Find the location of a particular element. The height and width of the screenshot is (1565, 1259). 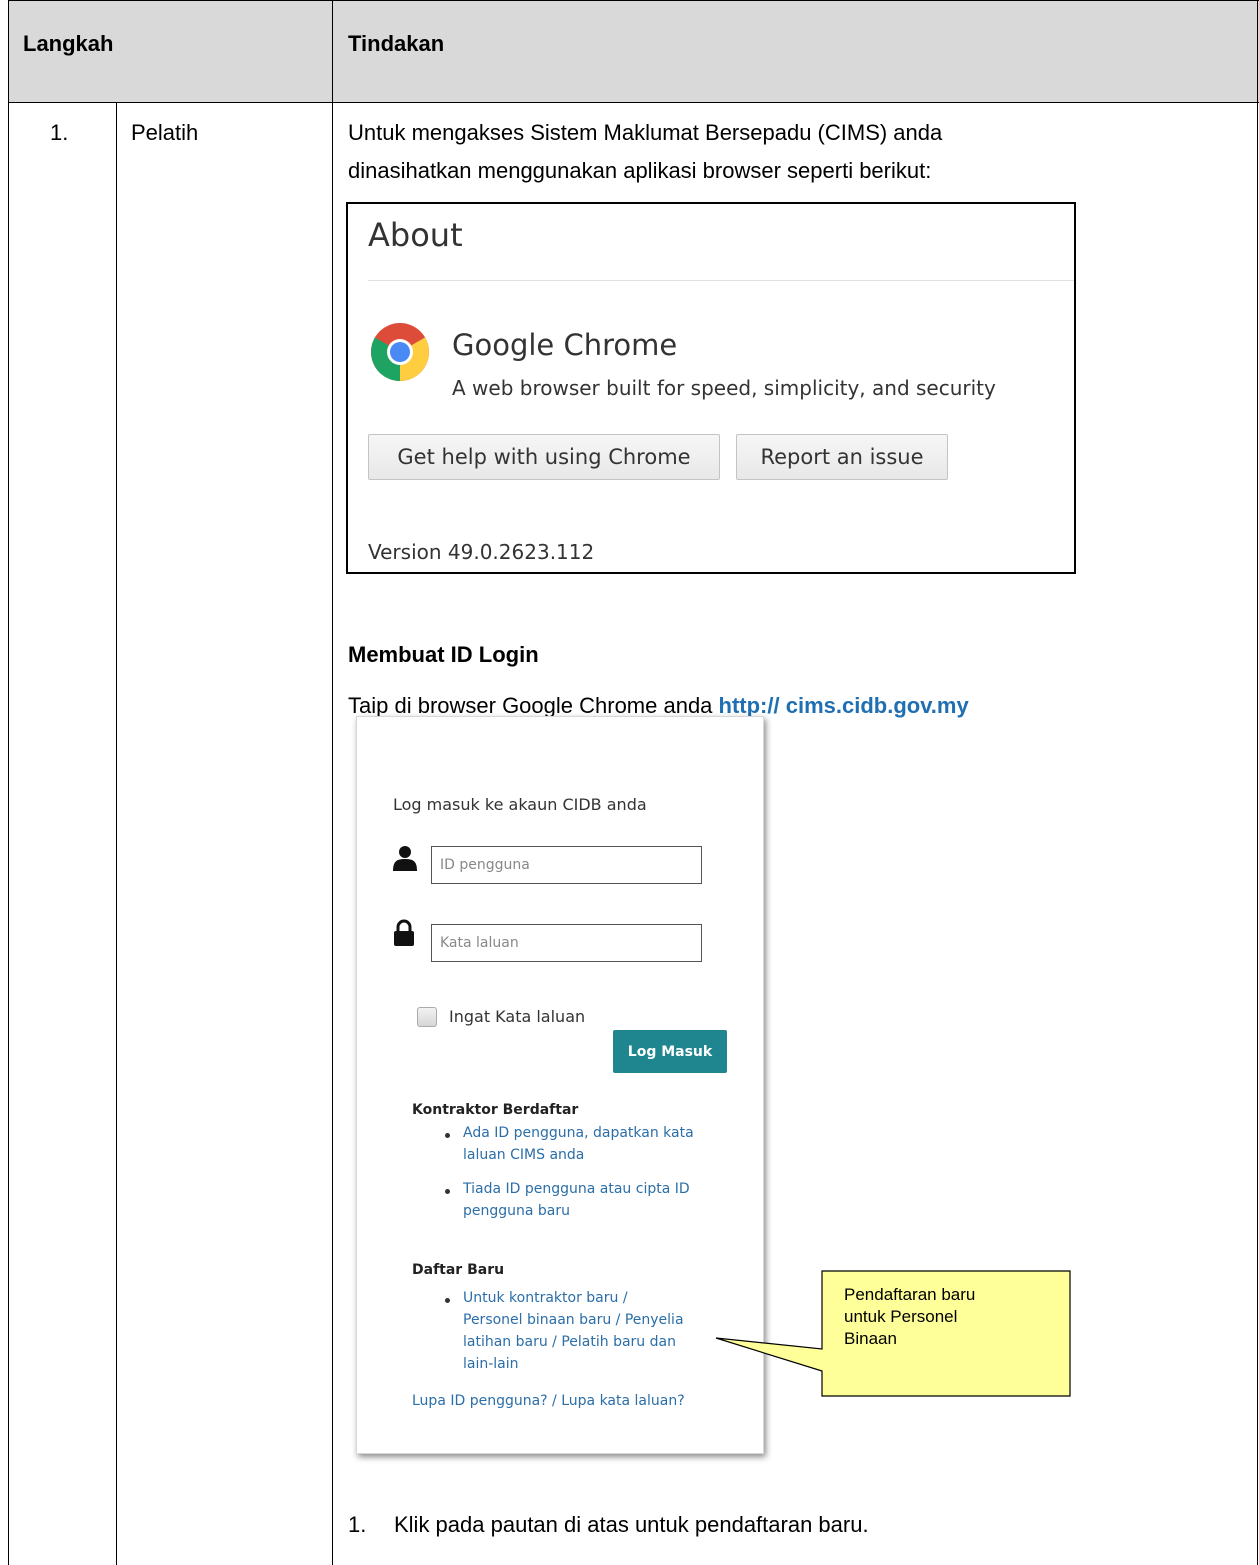

remember-checkbox is located at coordinates (427, 1017).